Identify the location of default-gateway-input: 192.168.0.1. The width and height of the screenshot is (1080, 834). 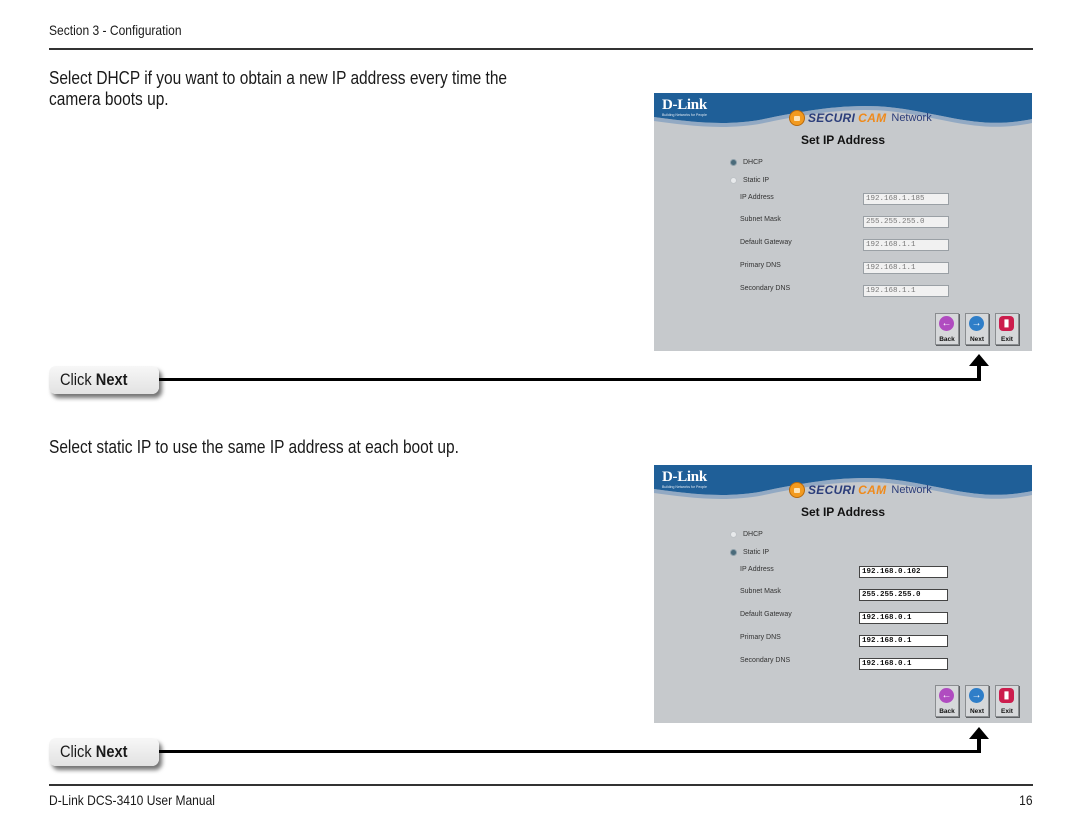
(903, 618).